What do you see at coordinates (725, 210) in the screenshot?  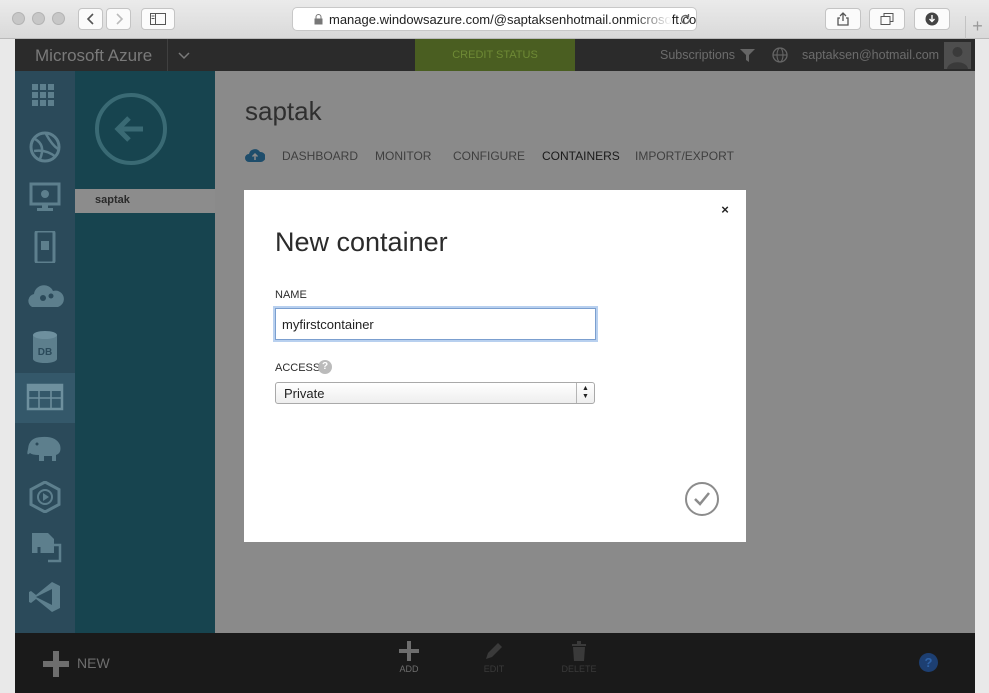 I see `close-dialog-button: ×` at bounding box center [725, 210].